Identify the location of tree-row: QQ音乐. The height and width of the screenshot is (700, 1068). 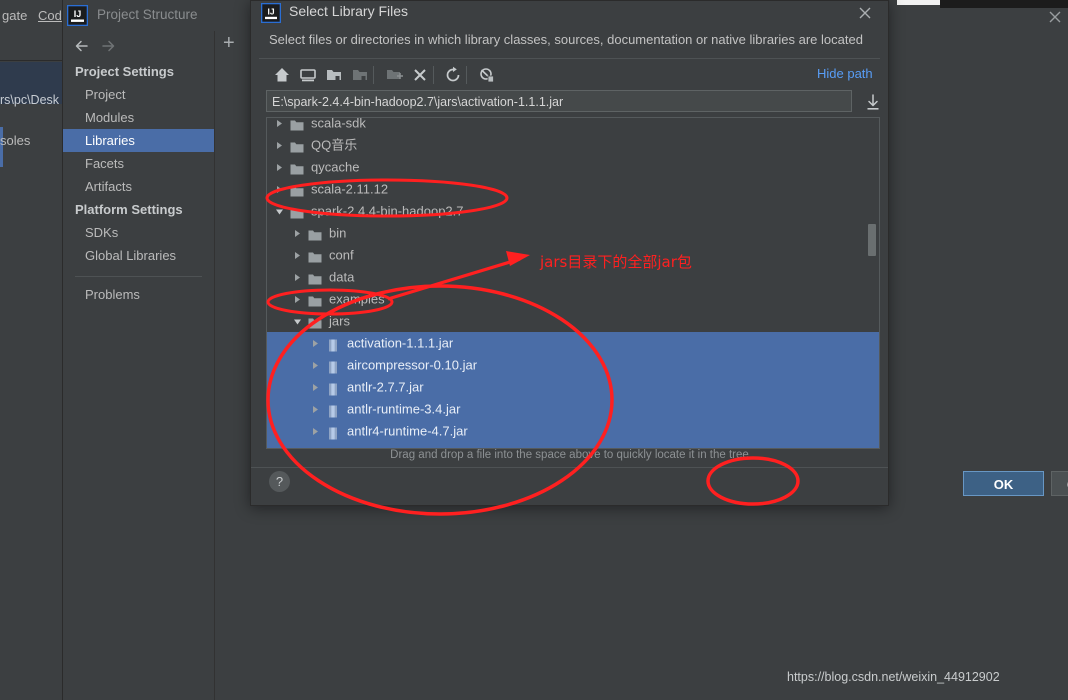
(573, 145).